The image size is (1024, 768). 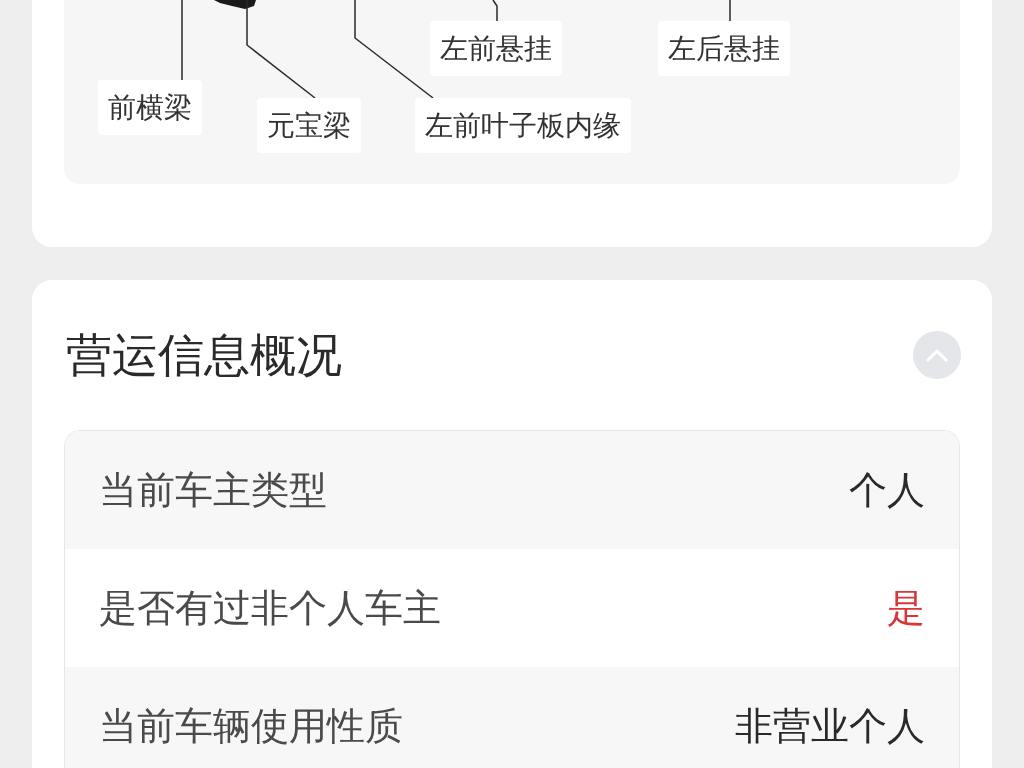 I want to click on row-label: 当前车辆使用性质, so click(x=251, y=726).